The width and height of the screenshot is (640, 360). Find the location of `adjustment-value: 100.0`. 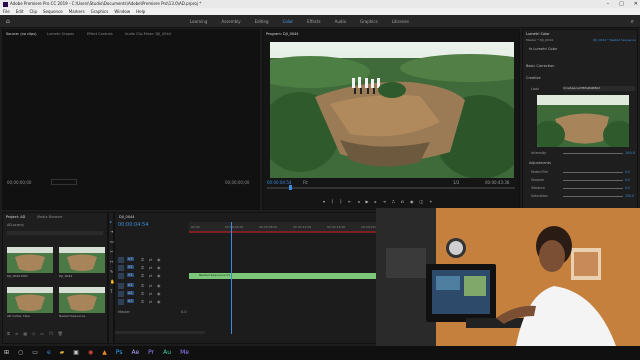

adjustment-value: 100.0 is located at coordinates (629, 196).